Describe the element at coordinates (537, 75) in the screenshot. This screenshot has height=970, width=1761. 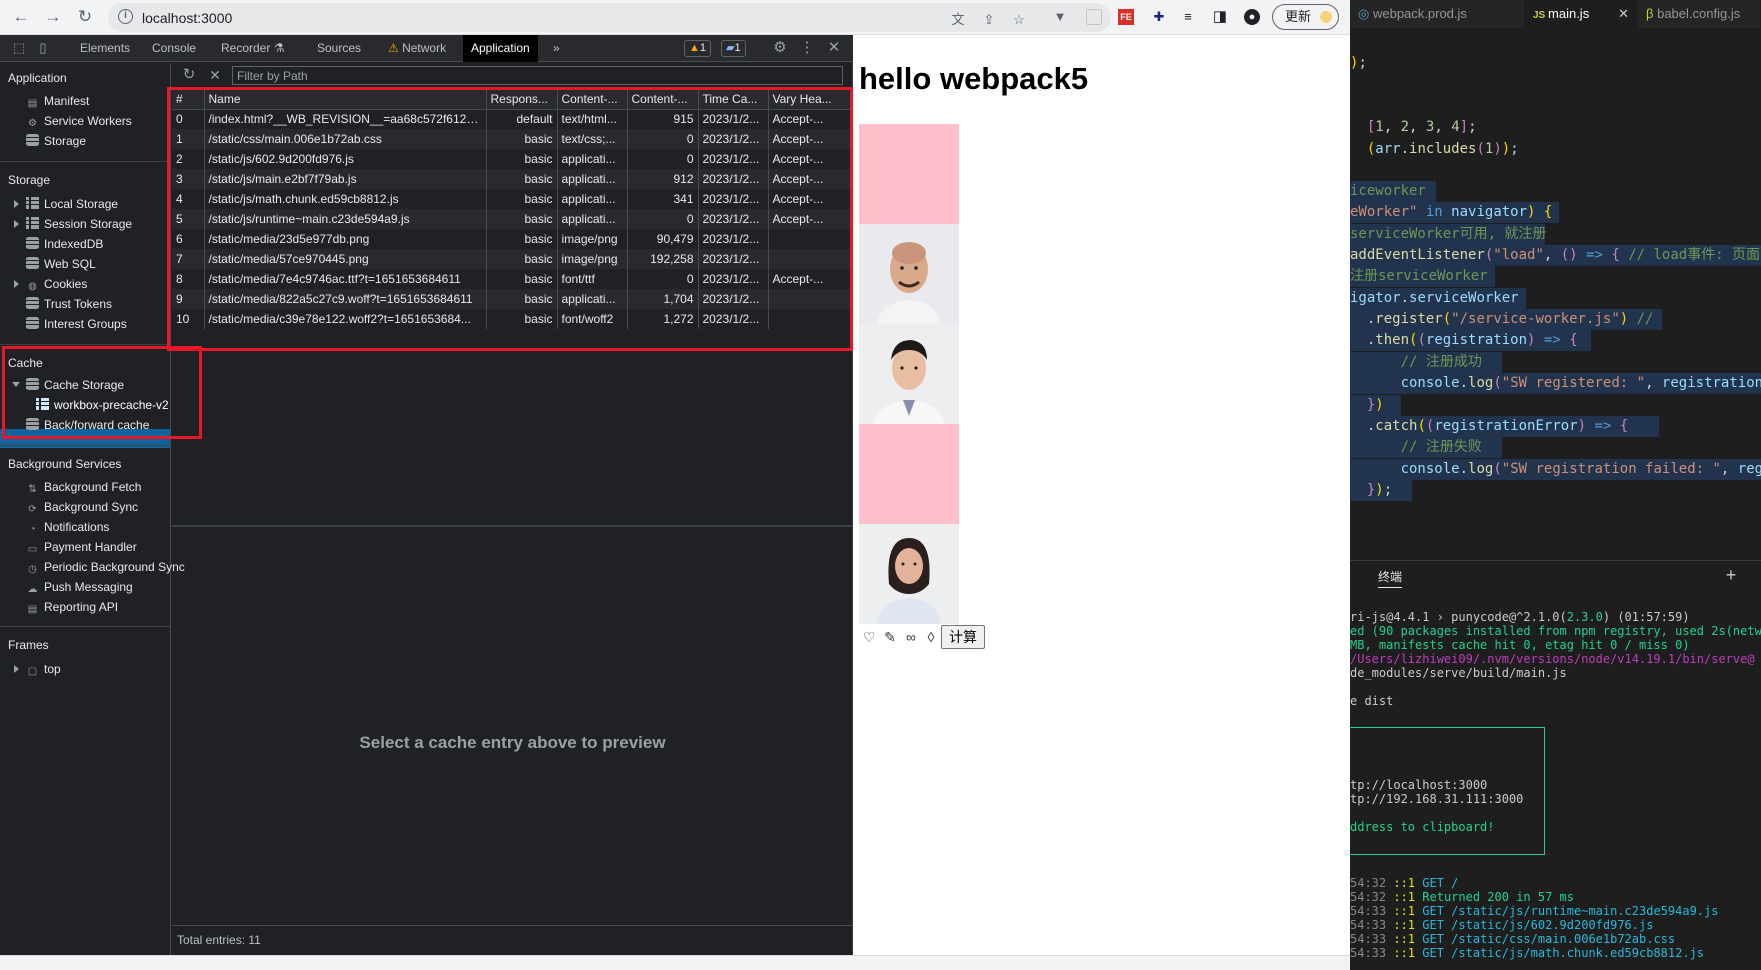
I see `filter-by-path-input` at that location.